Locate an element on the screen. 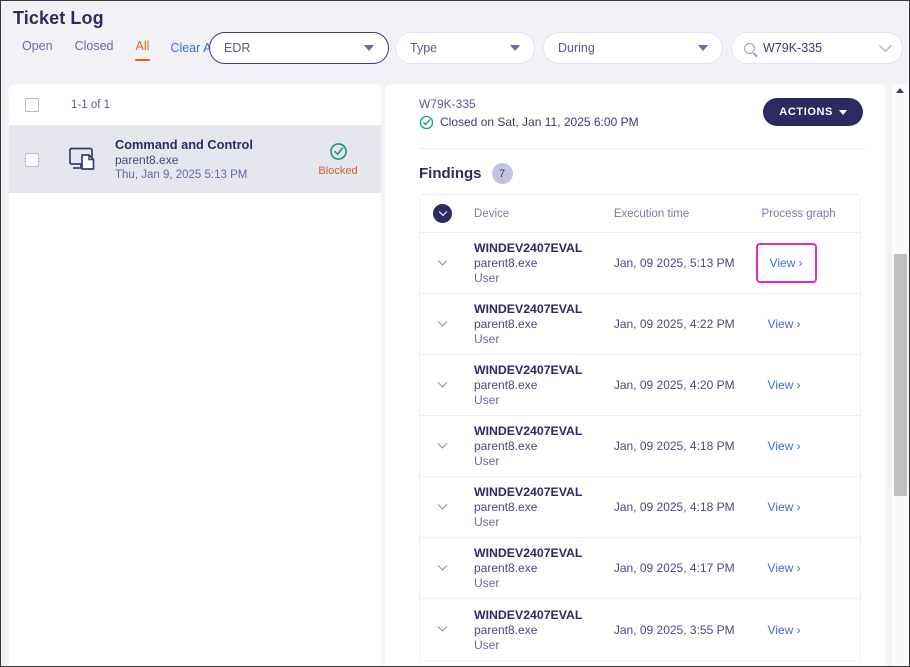 The image size is (910, 667). status-badge: Blocked is located at coordinates (338, 159).